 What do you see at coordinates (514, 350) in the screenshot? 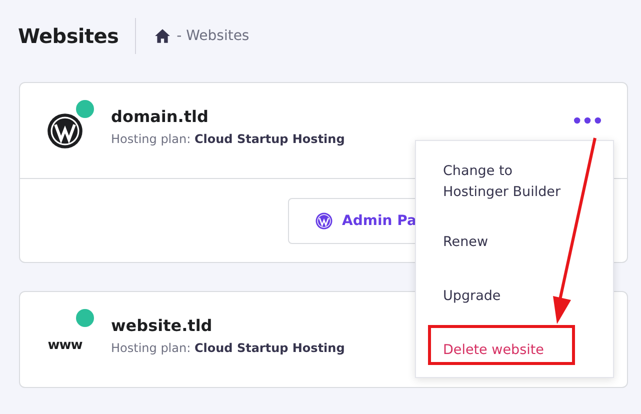
I see `menu-item: Delete website` at bounding box center [514, 350].